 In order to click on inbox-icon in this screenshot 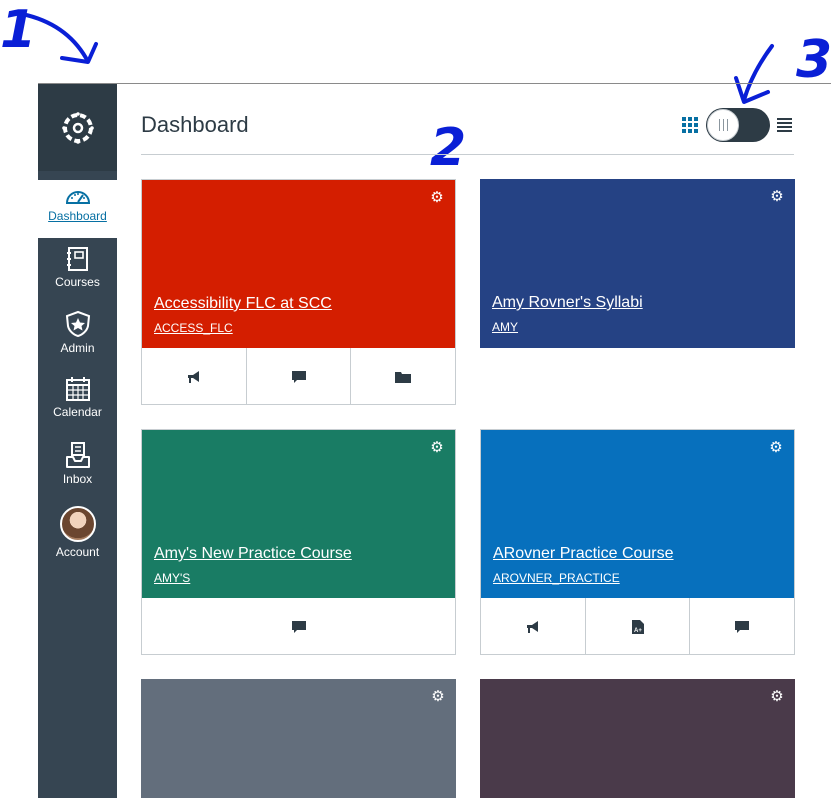, I will do `click(77, 455)`.